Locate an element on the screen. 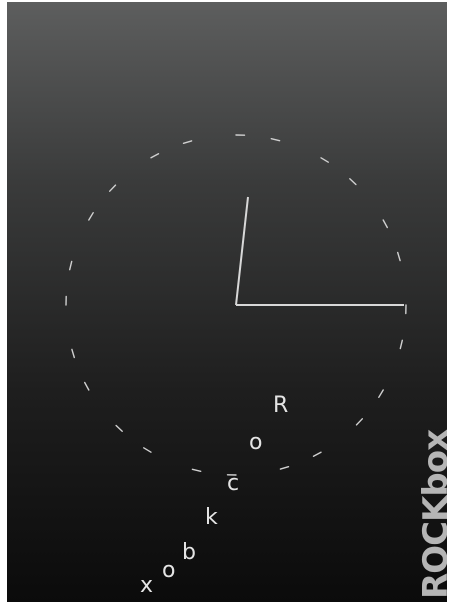 The height and width of the screenshot is (606, 452). rockbox-logo: ROCKbox is located at coordinates (431, 514).